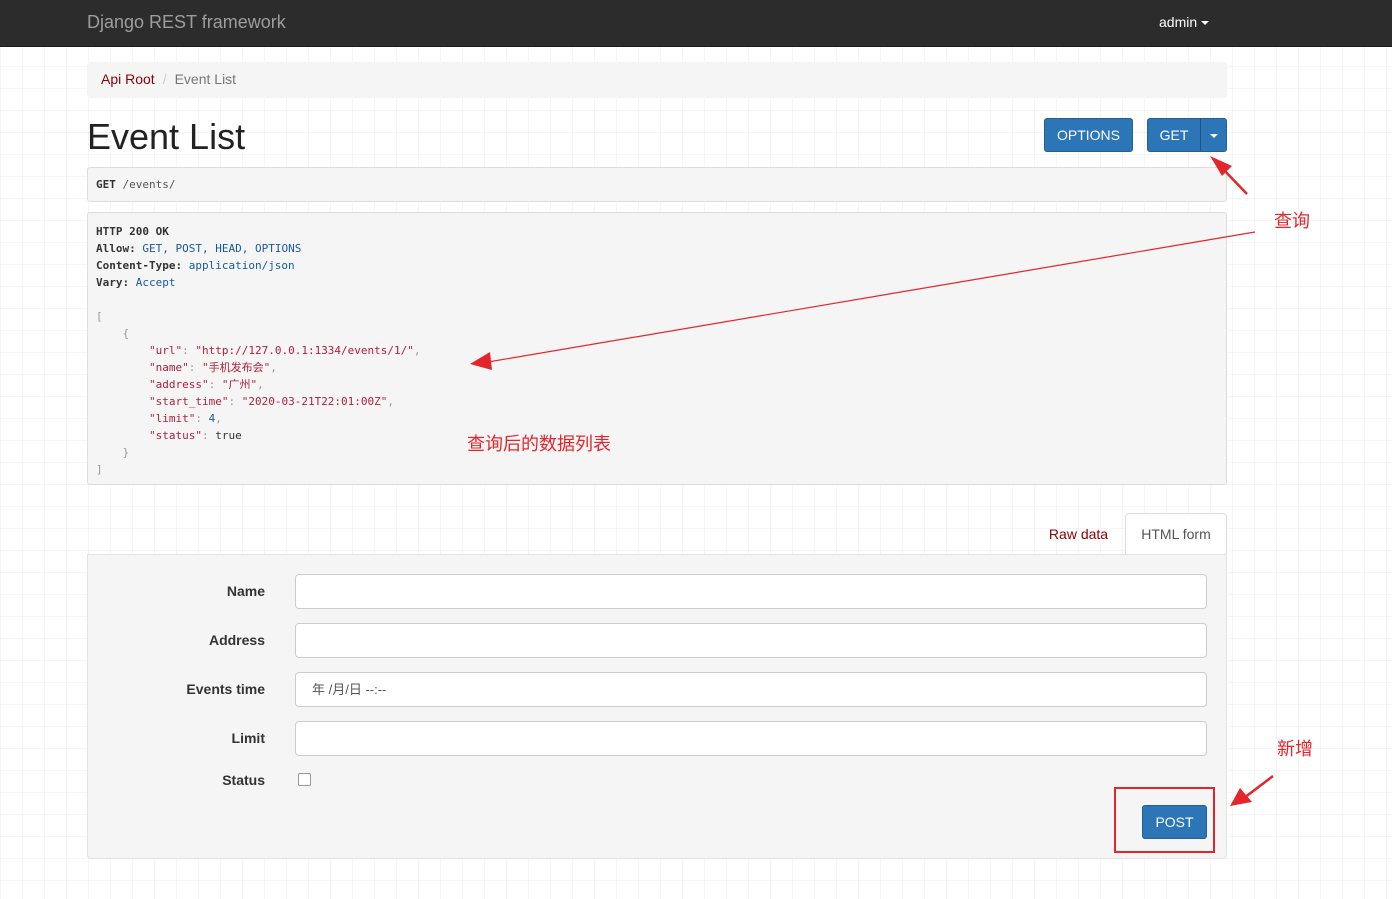 This screenshot has height=899, width=1392. What do you see at coordinates (1258, 787) in the screenshot?
I see `arrow-to-post-button` at bounding box center [1258, 787].